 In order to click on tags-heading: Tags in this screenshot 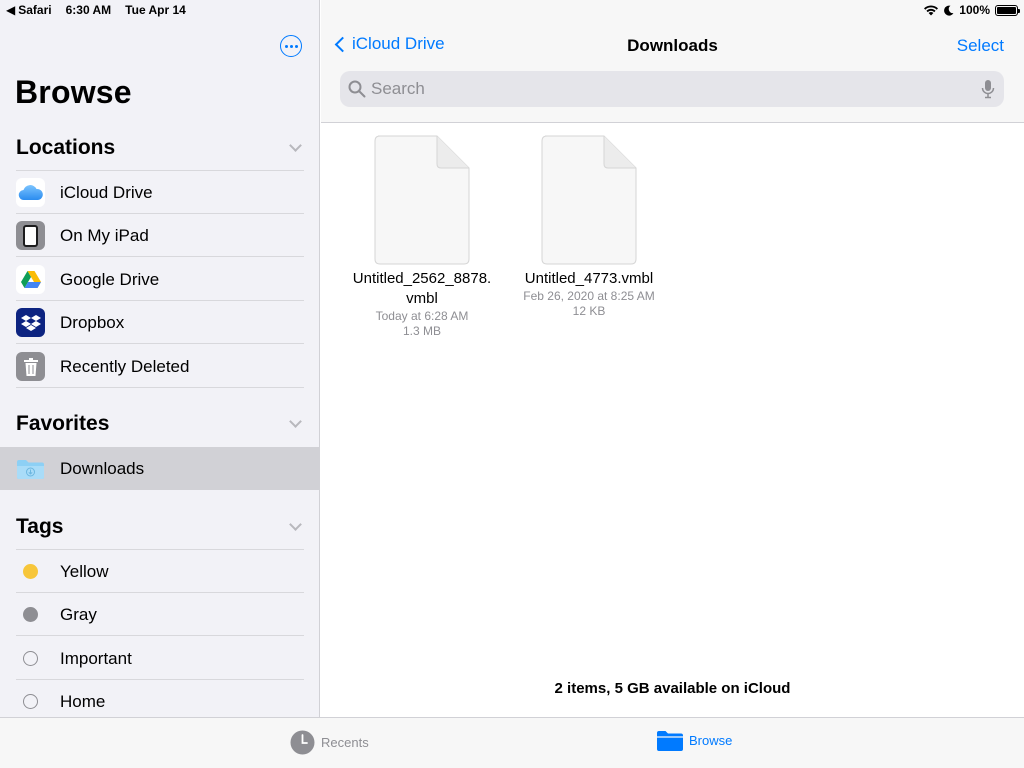, I will do `click(40, 526)`.